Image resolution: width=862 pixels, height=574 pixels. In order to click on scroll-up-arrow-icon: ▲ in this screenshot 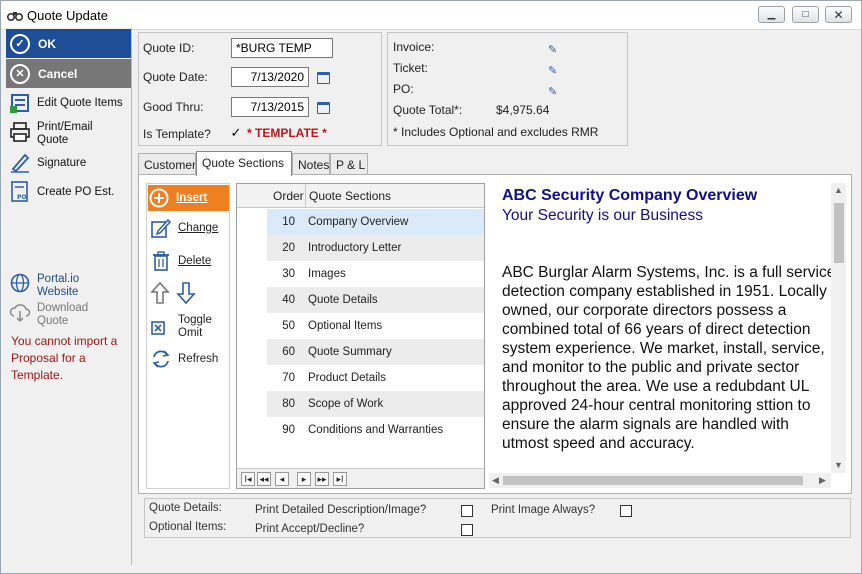, I will do `click(838, 190)`.